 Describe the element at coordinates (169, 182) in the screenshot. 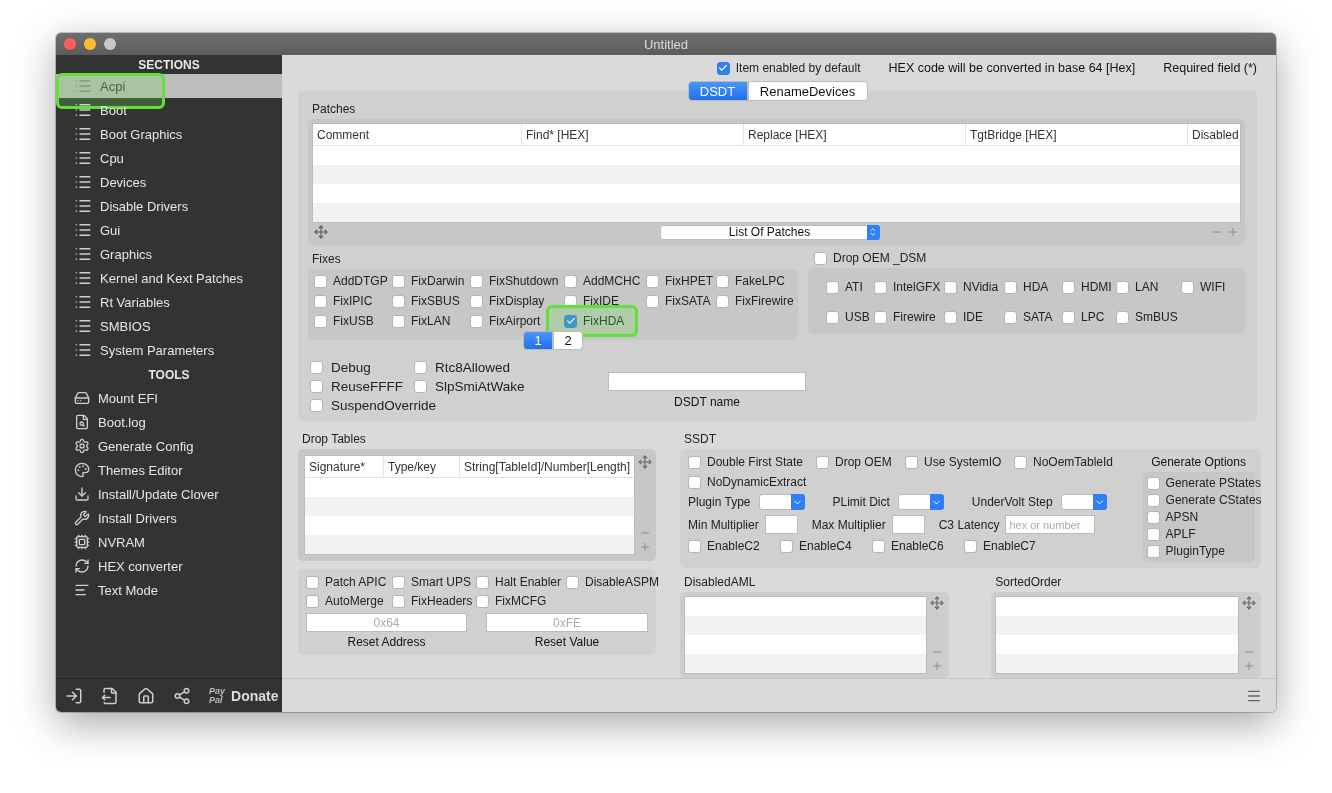

I see `sidebar-item: Devices` at that location.